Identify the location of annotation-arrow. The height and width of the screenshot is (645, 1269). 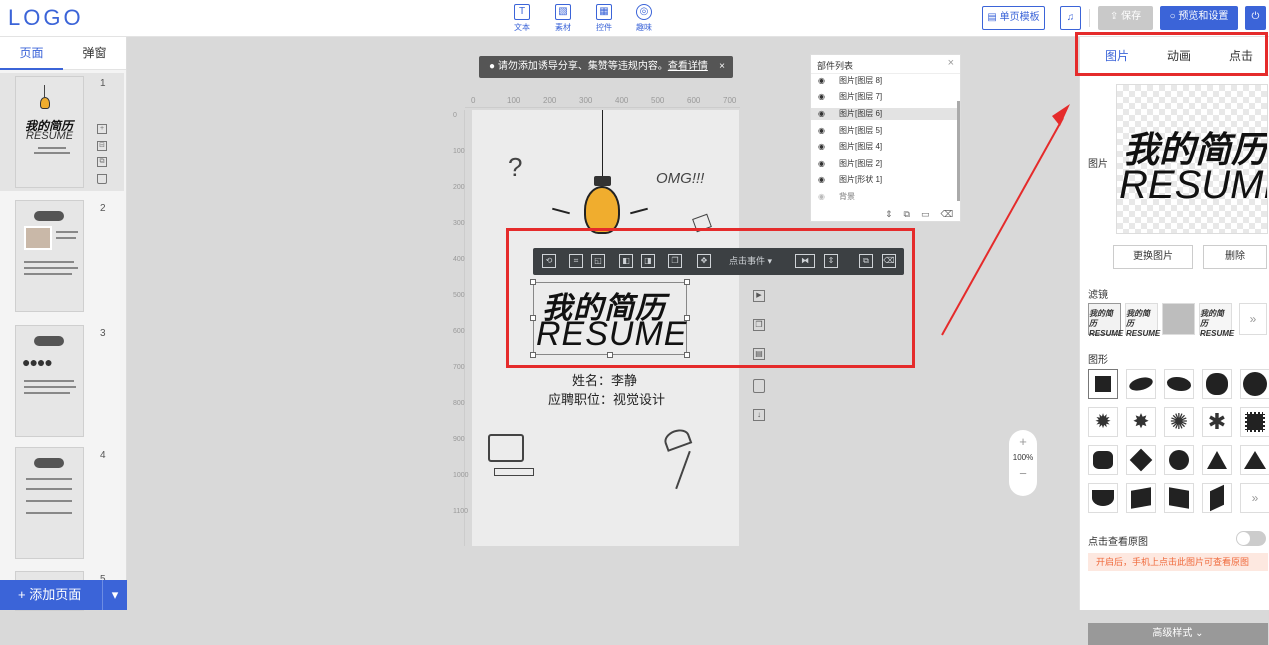
(1005, 220).